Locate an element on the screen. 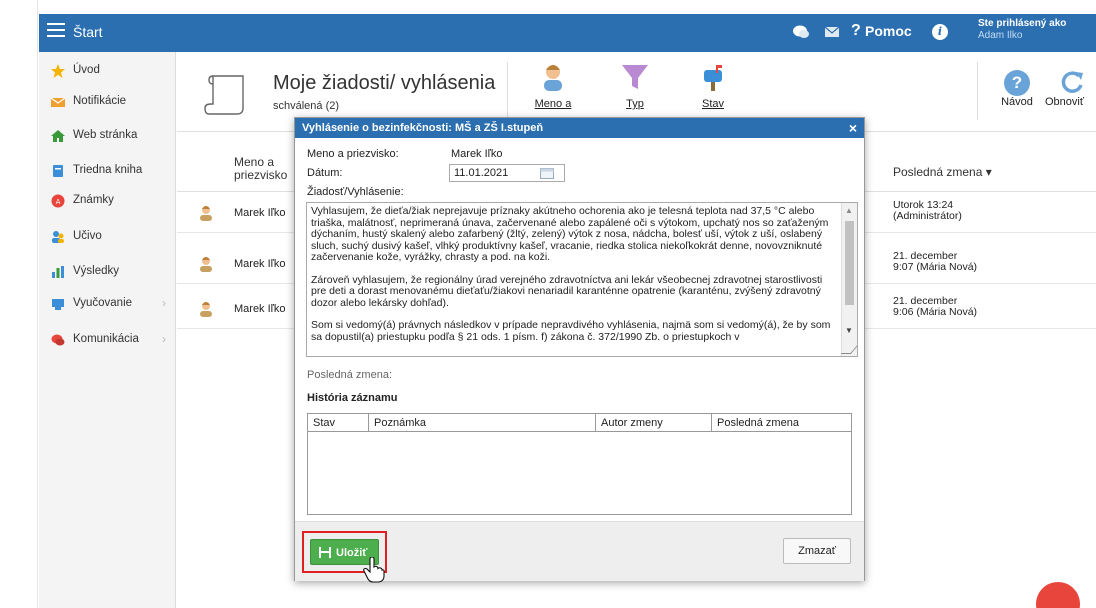 The height and width of the screenshot is (608, 1096). hand-cursor-icon is located at coordinates (374, 570).